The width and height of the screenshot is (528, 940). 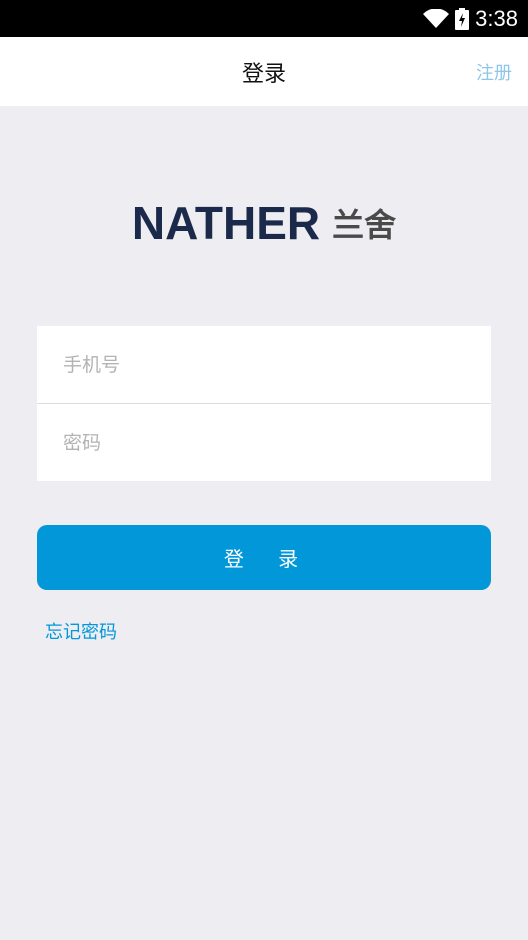 I want to click on page-title: 登录, so click(x=263, y=74).